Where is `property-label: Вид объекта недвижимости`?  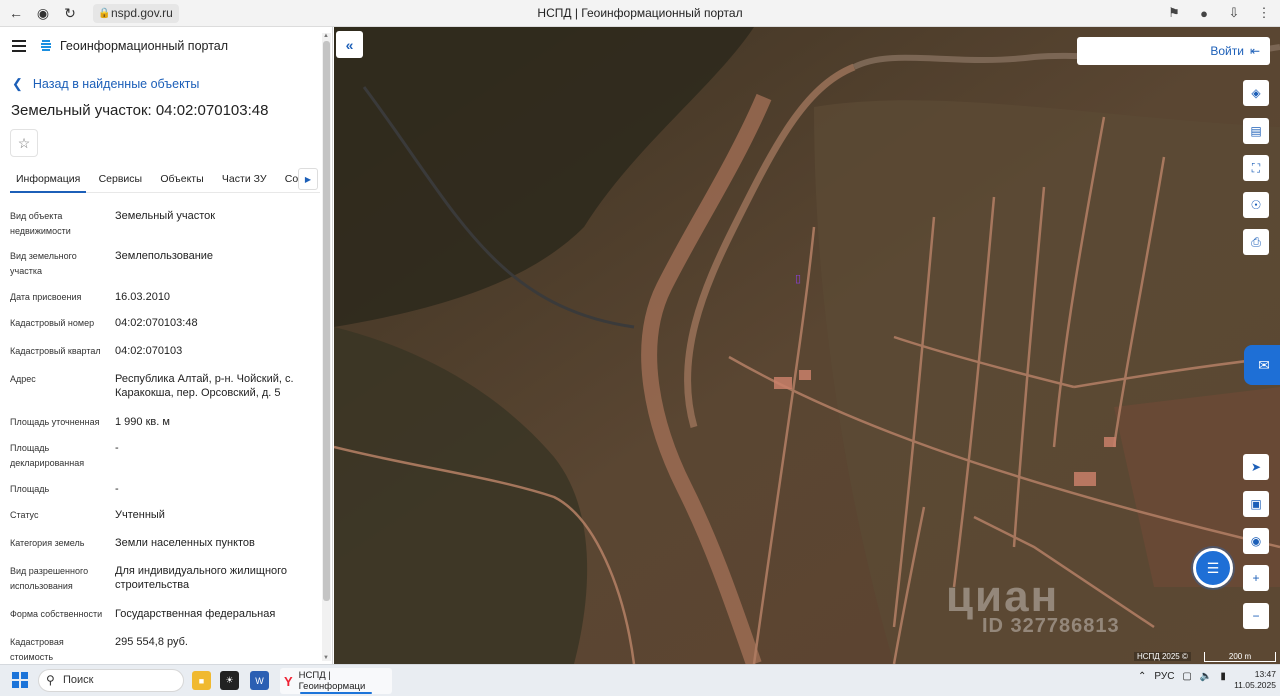
property-label: Вид объекта недвижимости is located at coordinates (40, 223).